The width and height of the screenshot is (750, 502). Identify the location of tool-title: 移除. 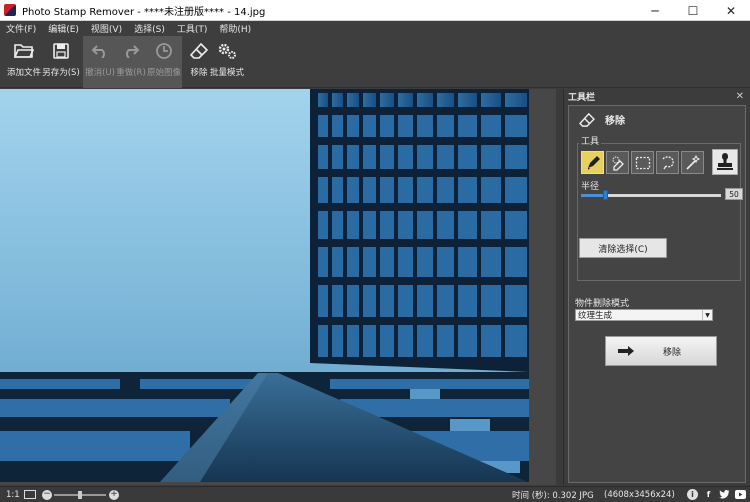
(602, 119).